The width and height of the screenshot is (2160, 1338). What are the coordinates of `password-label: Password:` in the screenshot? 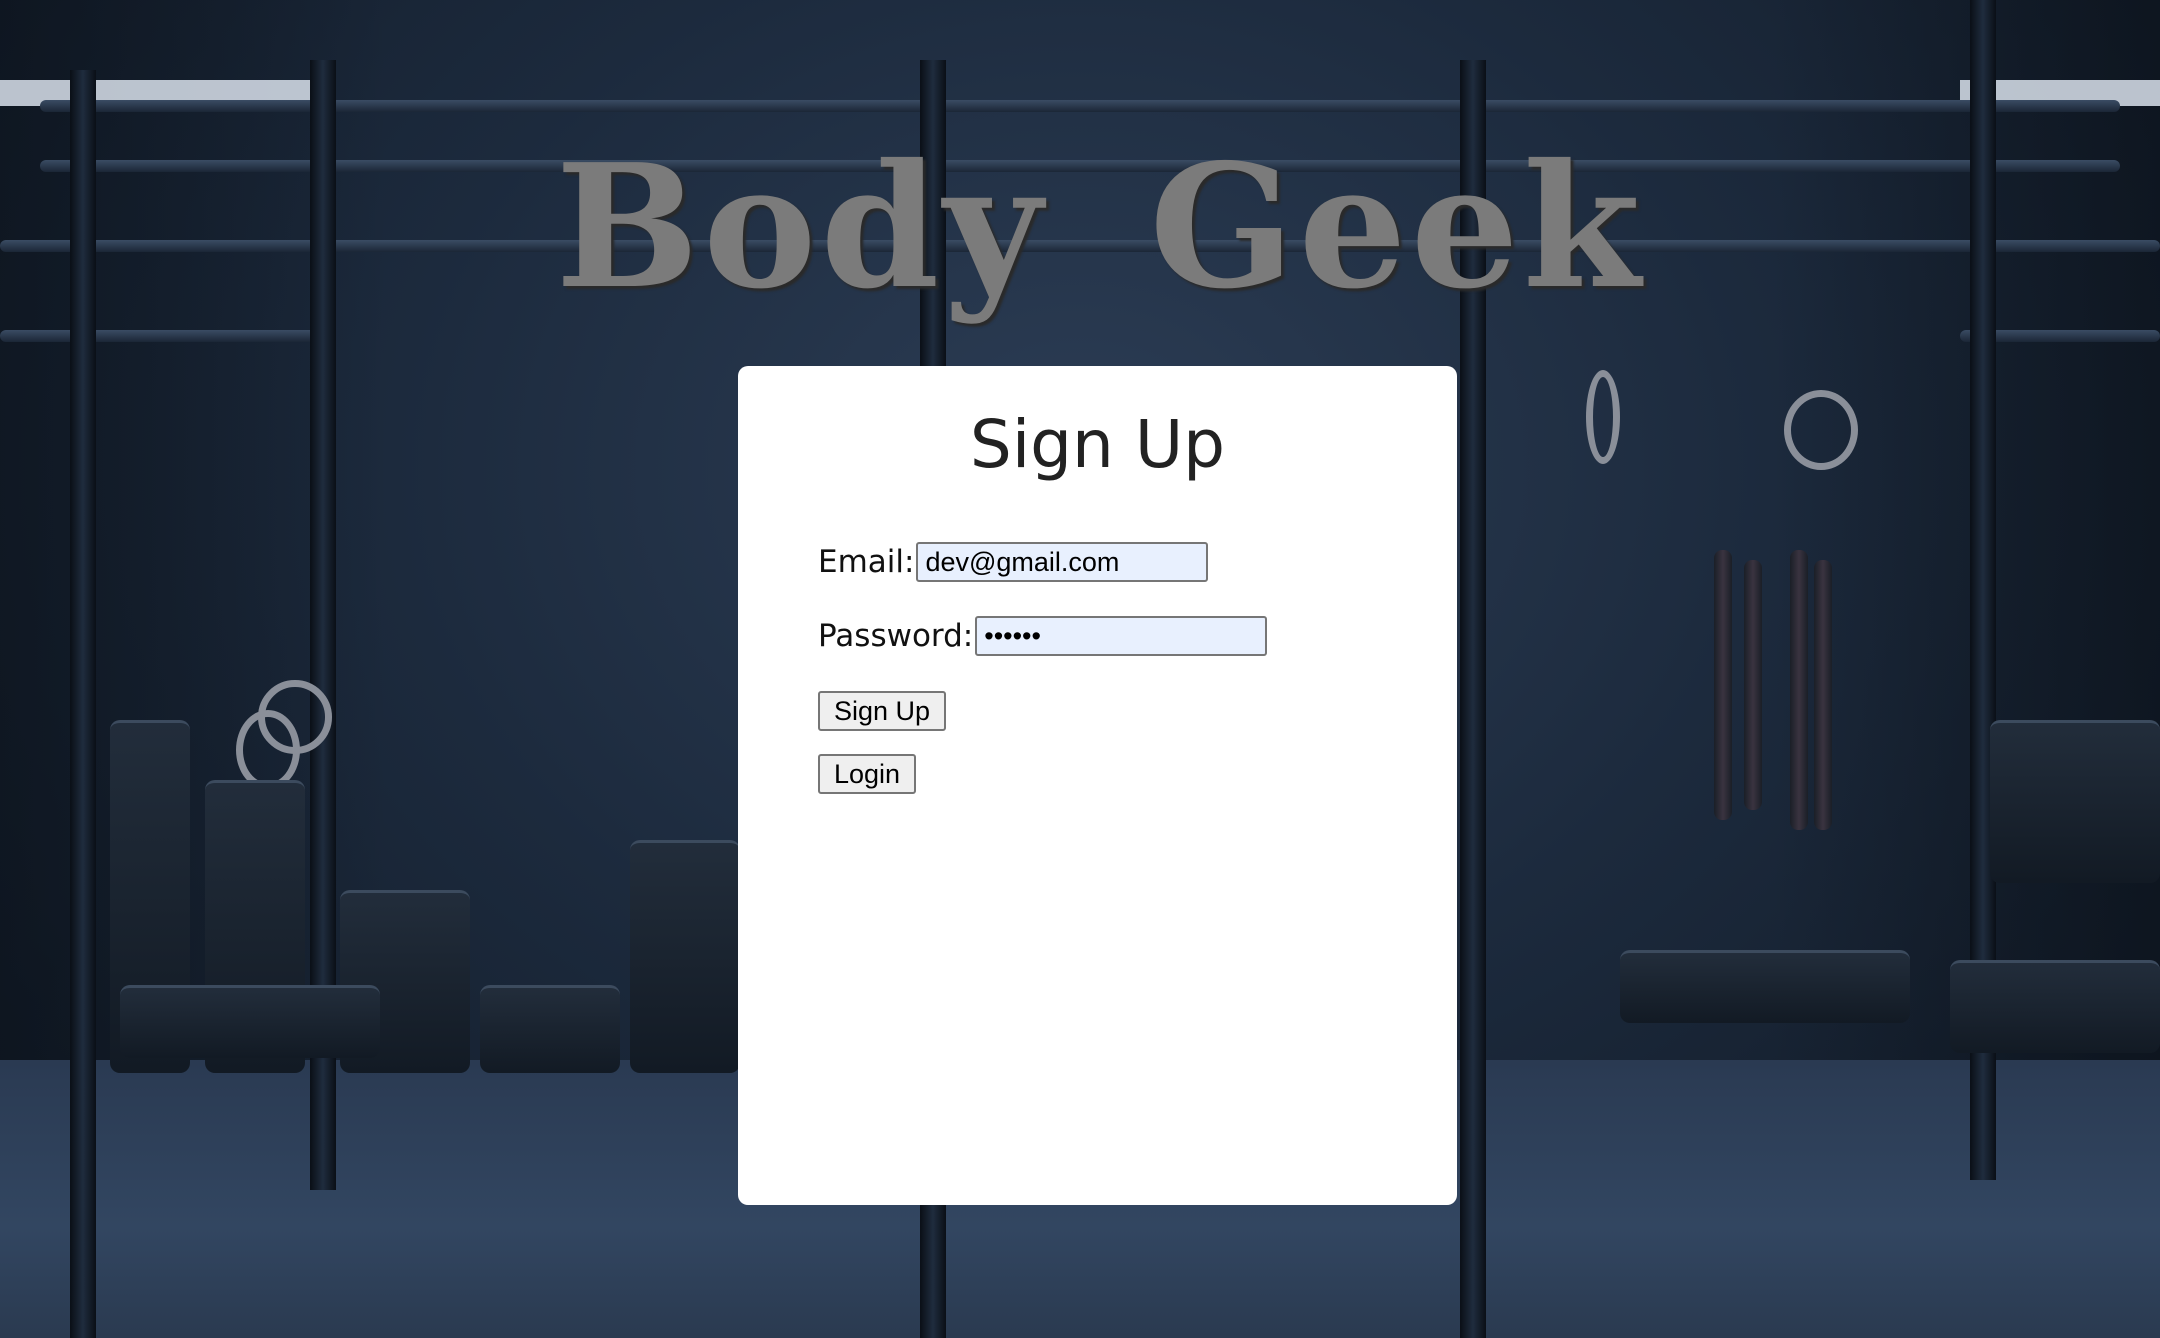 It's located at (896, 636).